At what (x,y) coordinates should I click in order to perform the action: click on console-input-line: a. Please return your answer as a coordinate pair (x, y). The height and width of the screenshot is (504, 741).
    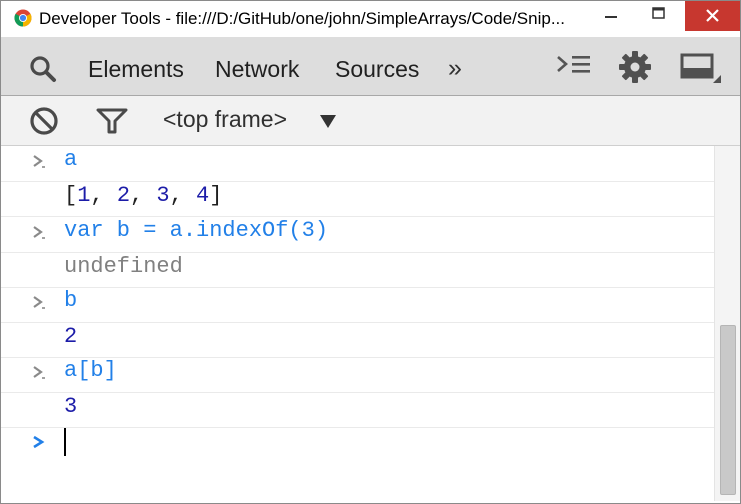
    Looking at the image, I should click on (357, 164).